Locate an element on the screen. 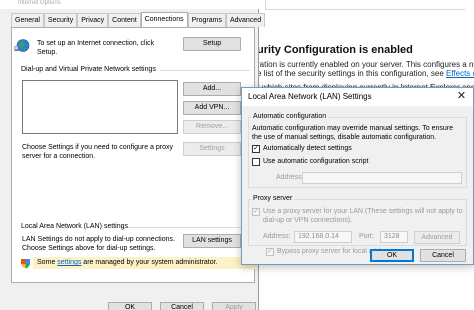 This screenshot has height=310, width=474. tab-security: Security is located at coordinates (60, 20).